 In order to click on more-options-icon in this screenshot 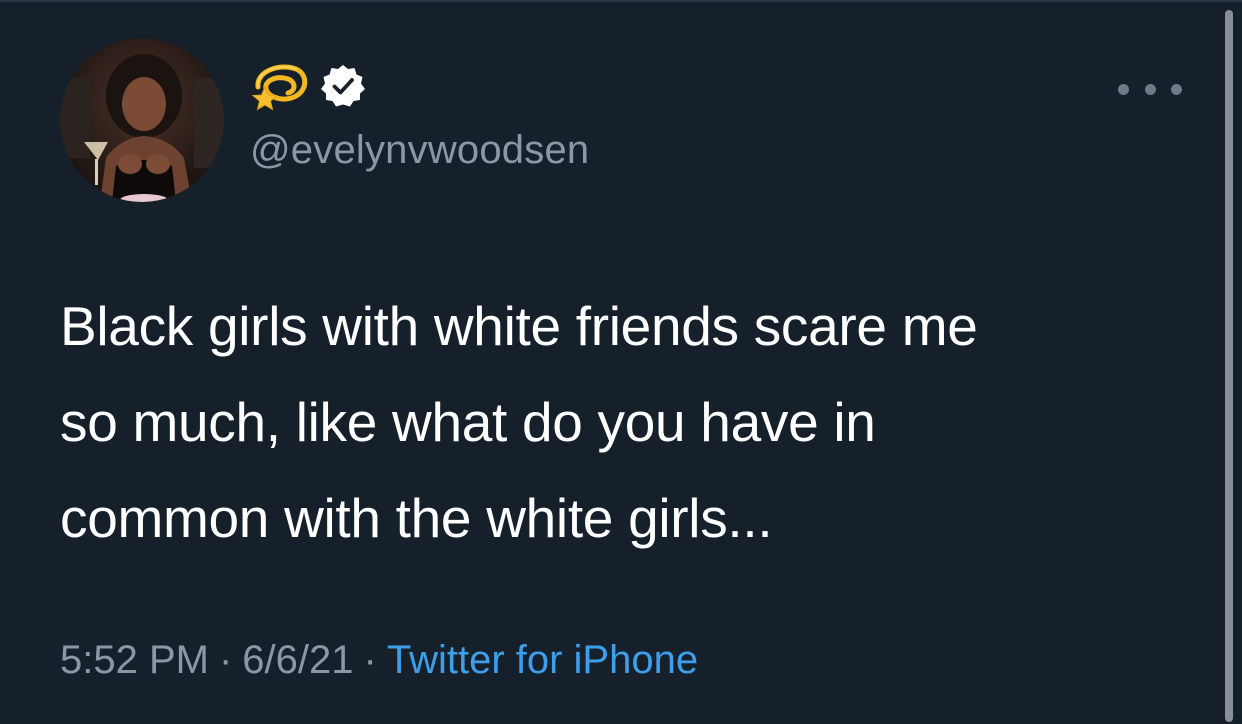, I will do `click(1150, 89)`.